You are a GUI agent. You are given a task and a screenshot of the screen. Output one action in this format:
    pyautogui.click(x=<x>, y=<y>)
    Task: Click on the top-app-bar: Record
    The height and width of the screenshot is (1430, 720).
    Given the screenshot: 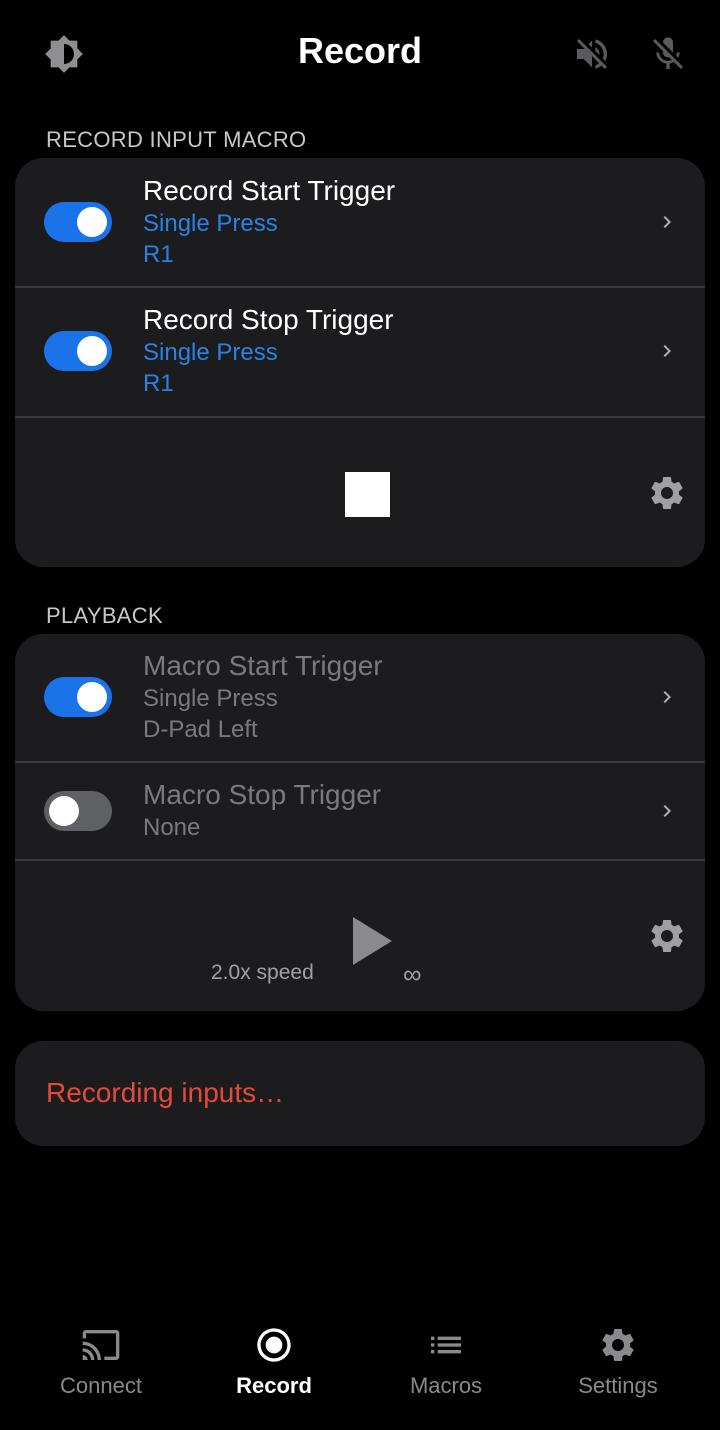 What is the action you would take?
    pyautogui.click(x=360, y=54)
    